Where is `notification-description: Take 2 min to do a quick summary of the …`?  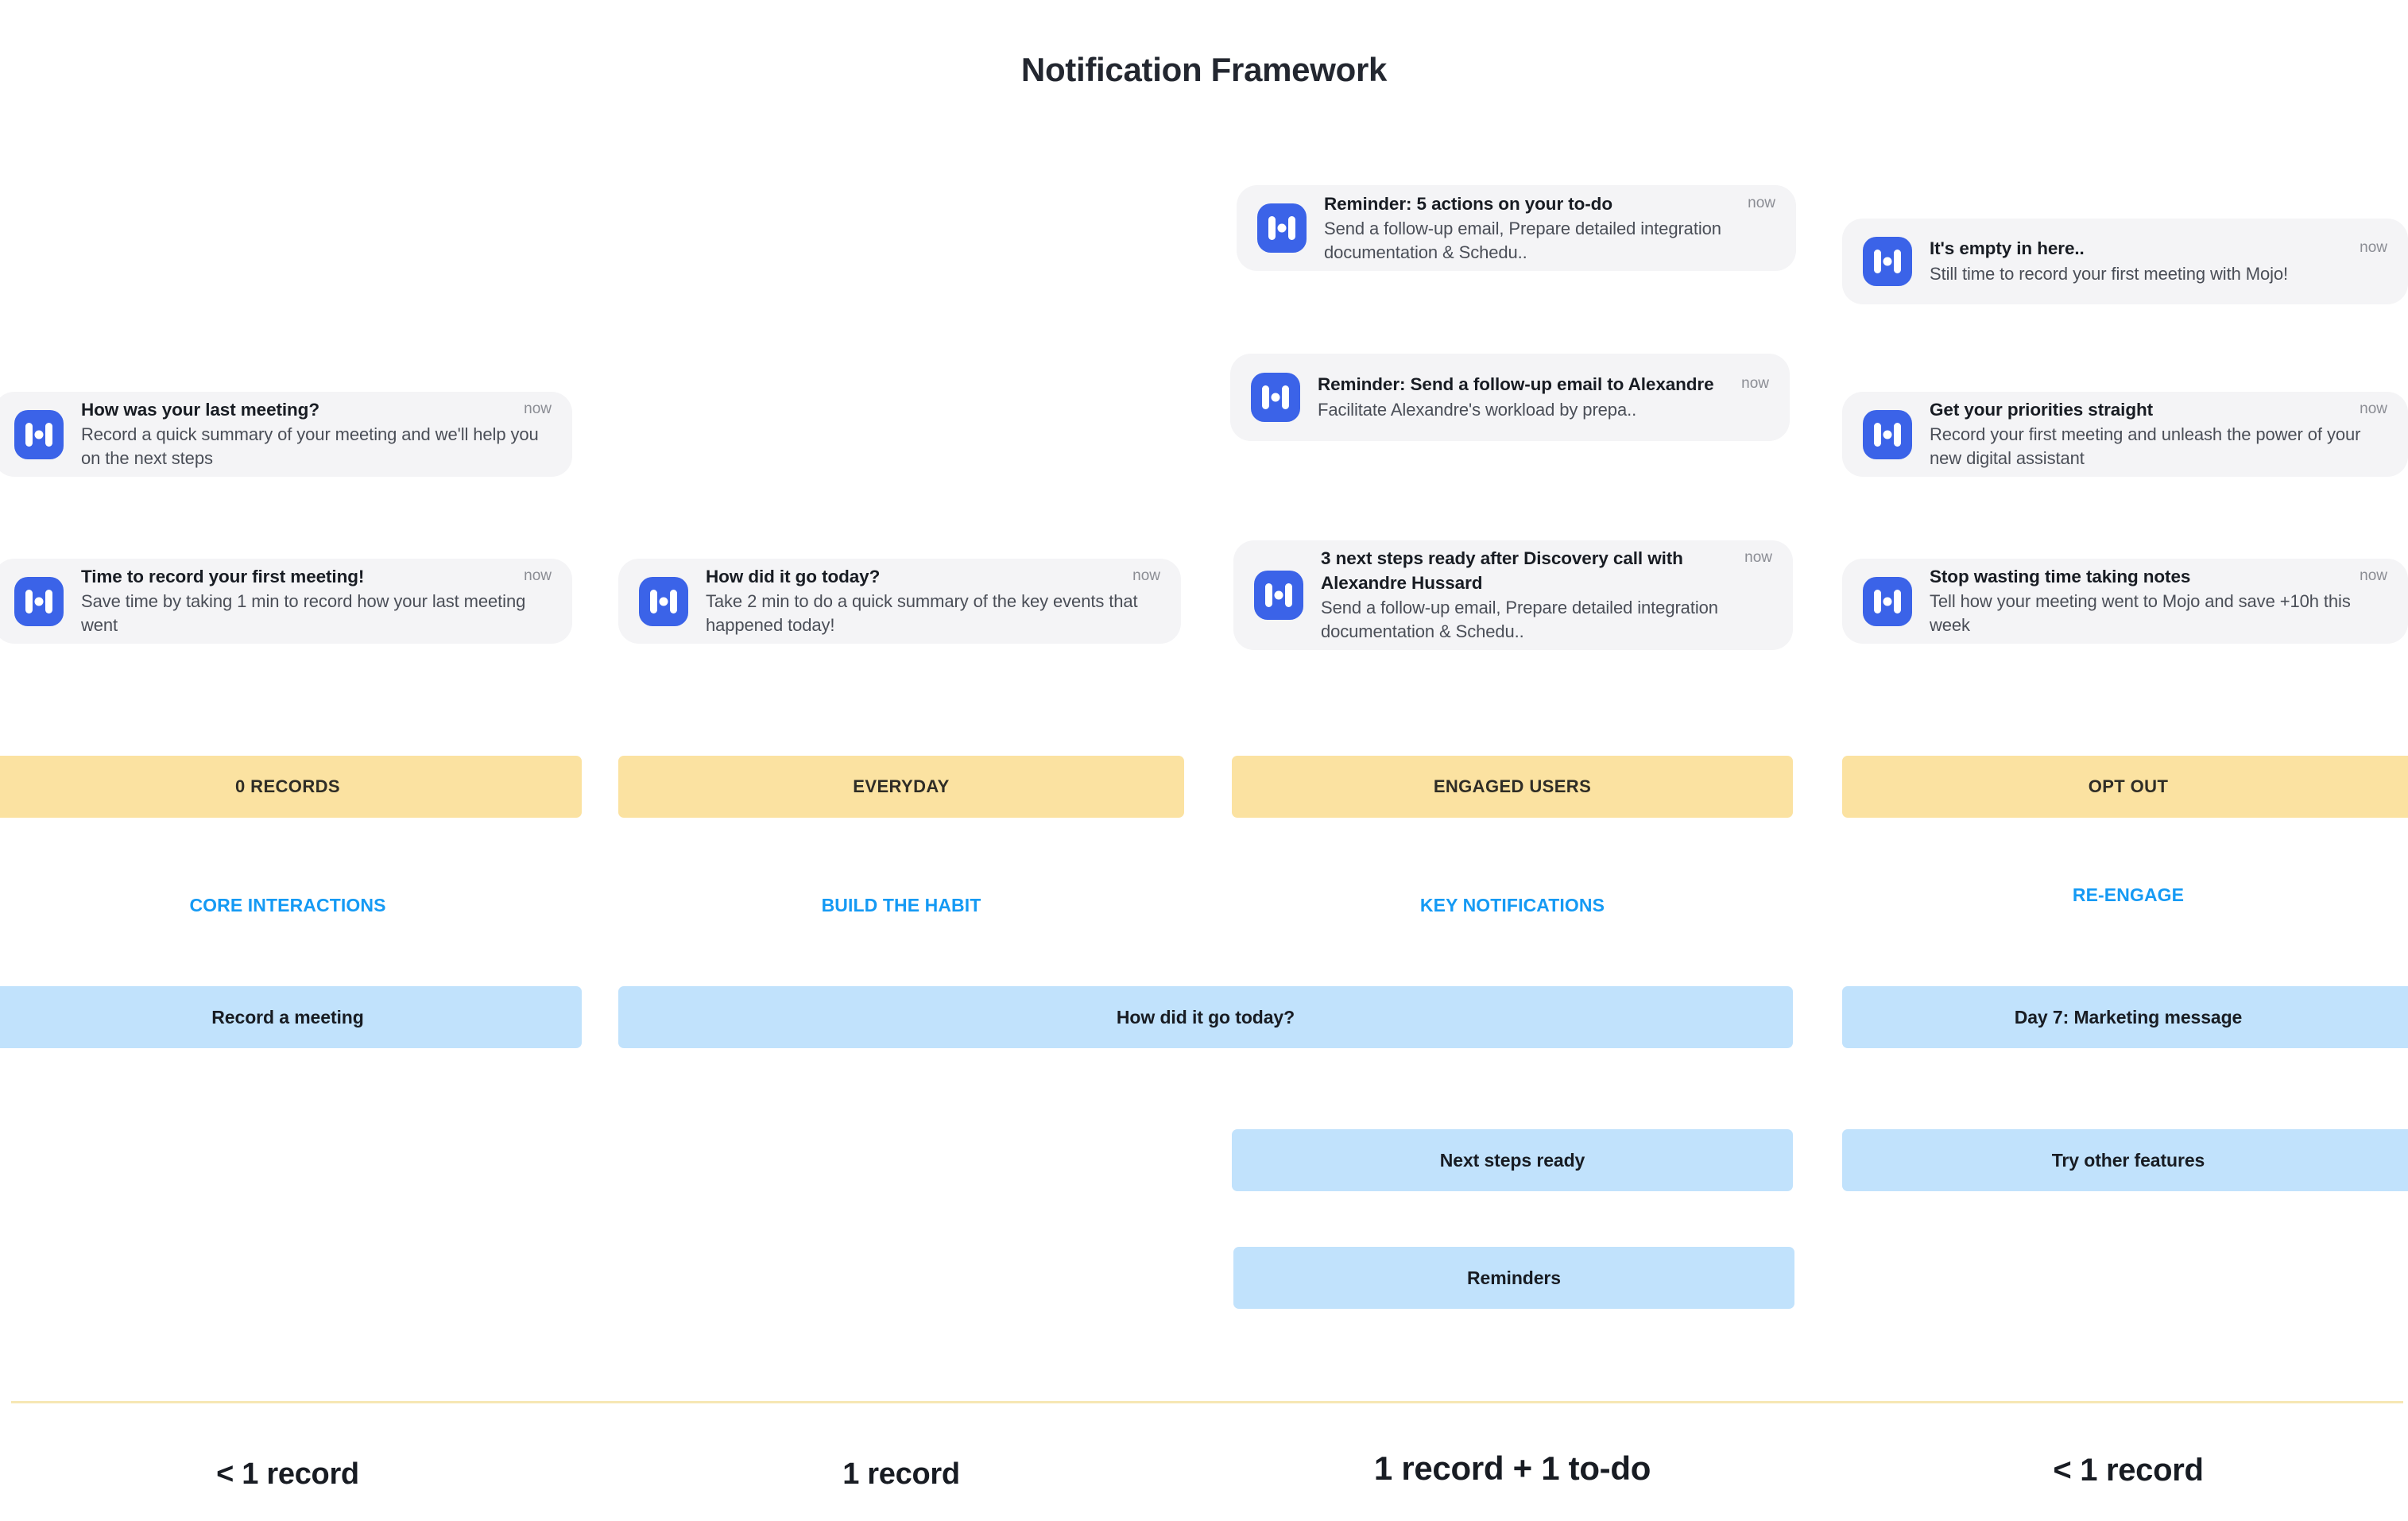
notification-description: Take 2 min to do a quick summary of the … is located at coordinates (922, 613).